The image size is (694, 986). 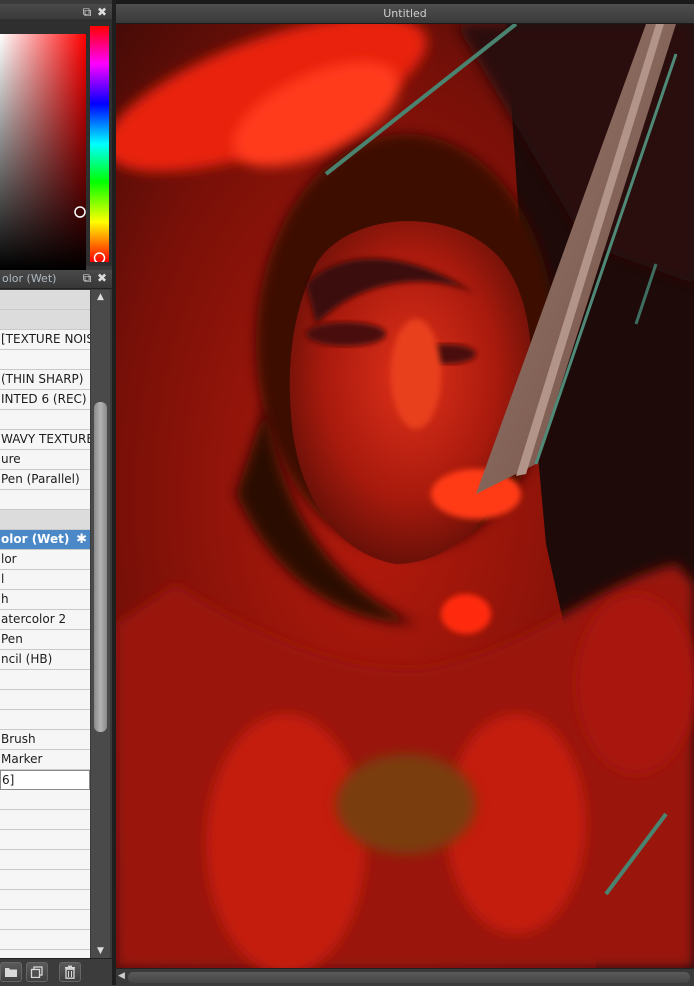 What do you see at coordinates (34, 619) in the screenshot?
I see `brush-label: atercolor 2` at bounding box center [34, 619].